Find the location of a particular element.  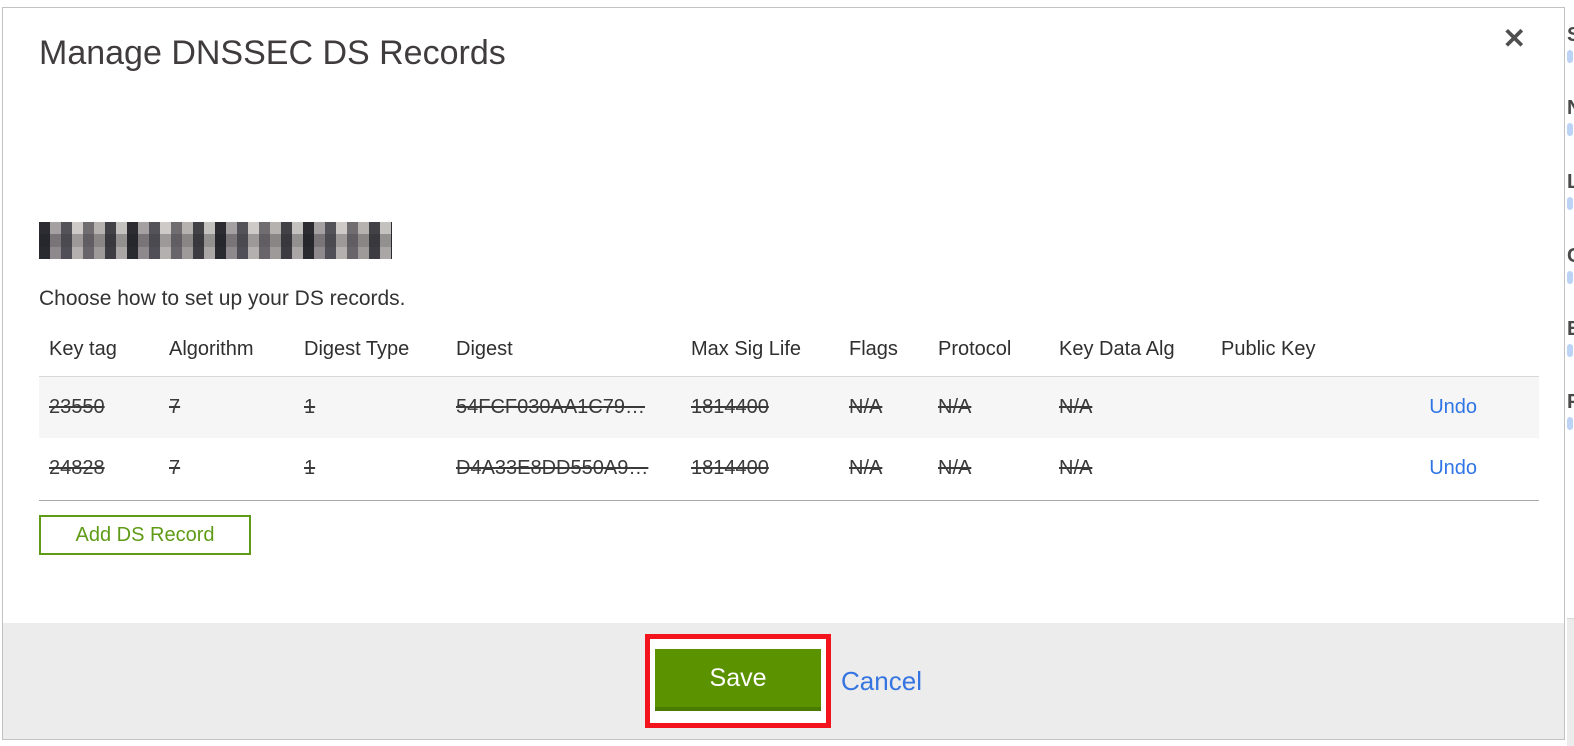

column-header-protocol: Protocol is located at coordinates (975, 349).